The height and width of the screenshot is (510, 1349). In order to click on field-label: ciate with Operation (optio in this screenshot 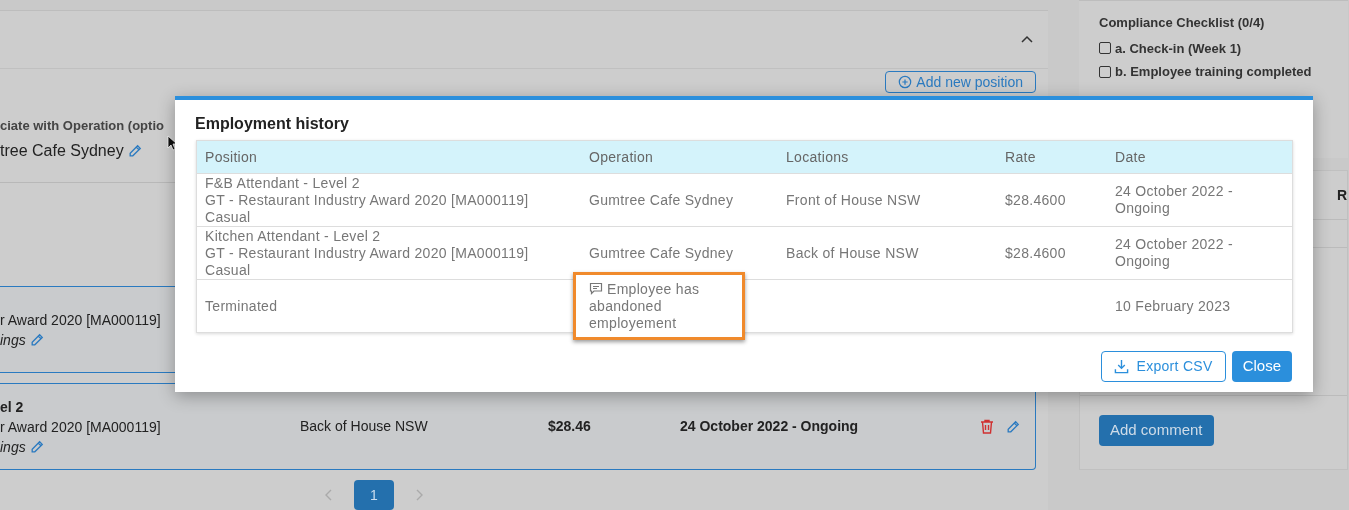, I will do `click(82, 125)`.